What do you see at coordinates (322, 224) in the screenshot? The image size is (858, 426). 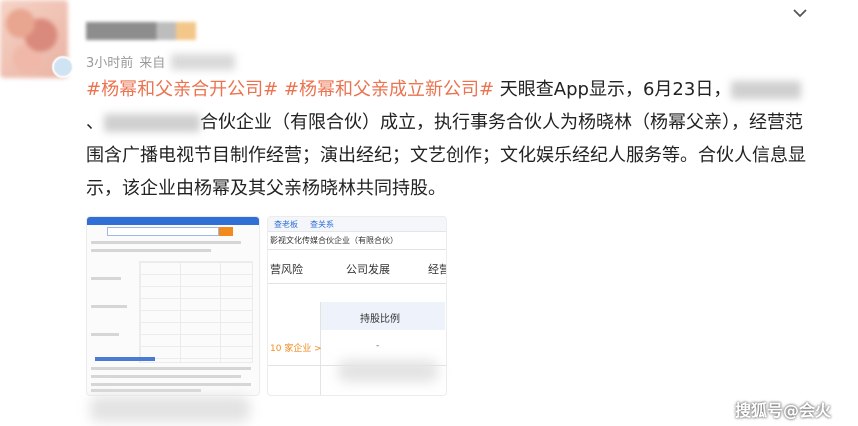 I see `image-tab: 查关系` at bounding box center [322, 224].